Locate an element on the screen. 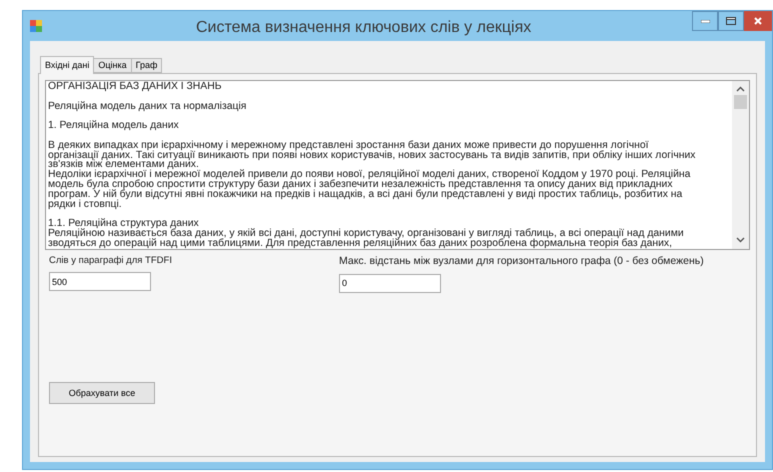  input-field: 500 is located at coordinates (100, 282).